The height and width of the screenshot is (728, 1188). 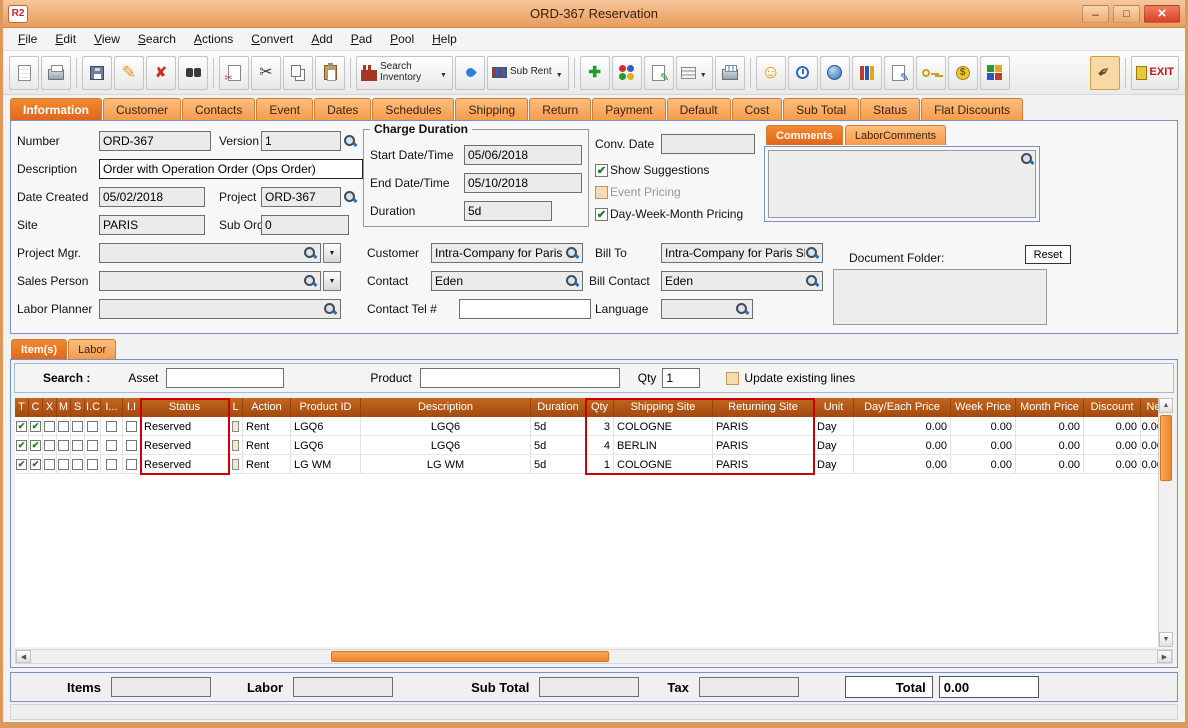 What do you see at coordinates (330, 309) in the screenshot?
I see `labor-planner-lookup-icon` at bounding box center [330, 309].